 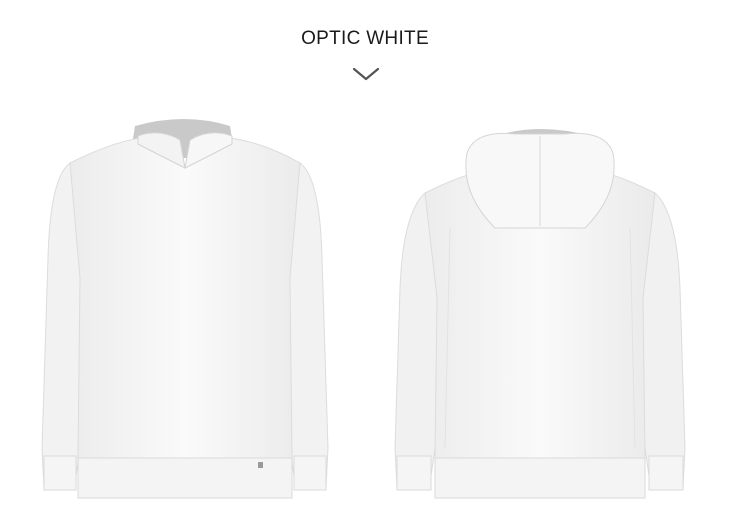 What do you see at coordinates (365, 38) in the screenshot?
I see `color-title: OPTIC WHITE` at bounding box center [365, 38].